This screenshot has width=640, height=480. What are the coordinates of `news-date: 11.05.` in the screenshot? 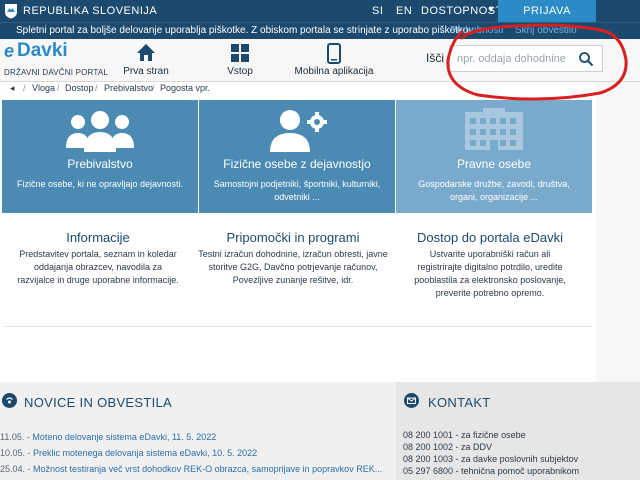 It's located at (12, 437).